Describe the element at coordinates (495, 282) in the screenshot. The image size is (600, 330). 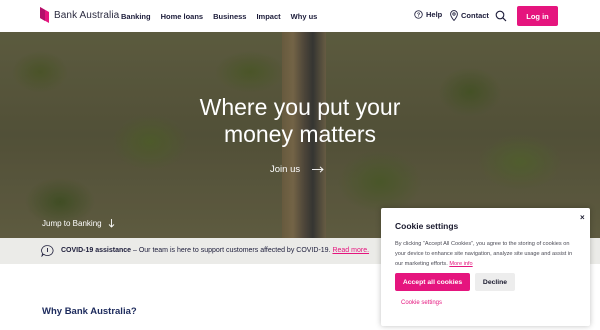
I see `decline-button: Decline` at that location.